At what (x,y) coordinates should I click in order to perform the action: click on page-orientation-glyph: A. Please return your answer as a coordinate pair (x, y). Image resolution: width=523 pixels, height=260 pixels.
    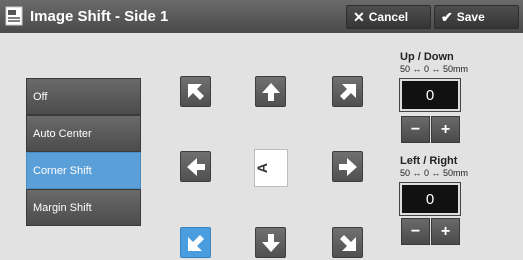
    Looking at the image, I should click on (262, 168).